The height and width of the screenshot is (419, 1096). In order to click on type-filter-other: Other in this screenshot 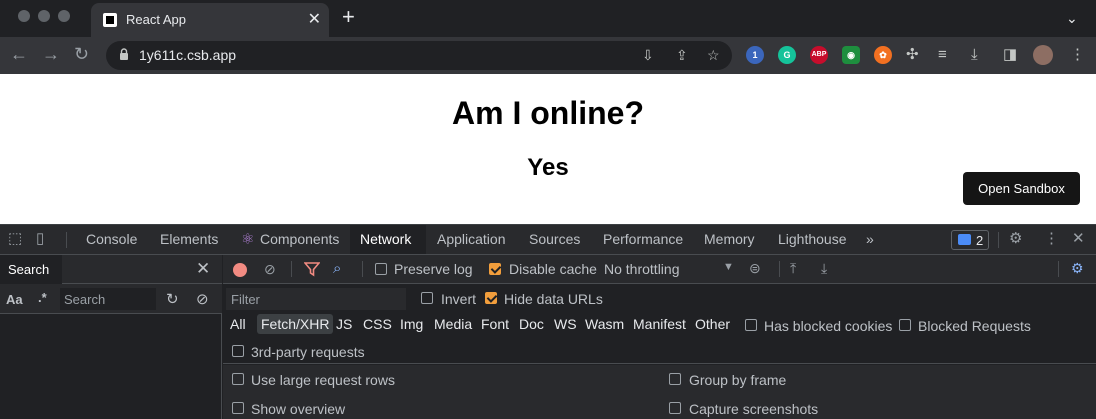, I will do `click(712, 324)`.